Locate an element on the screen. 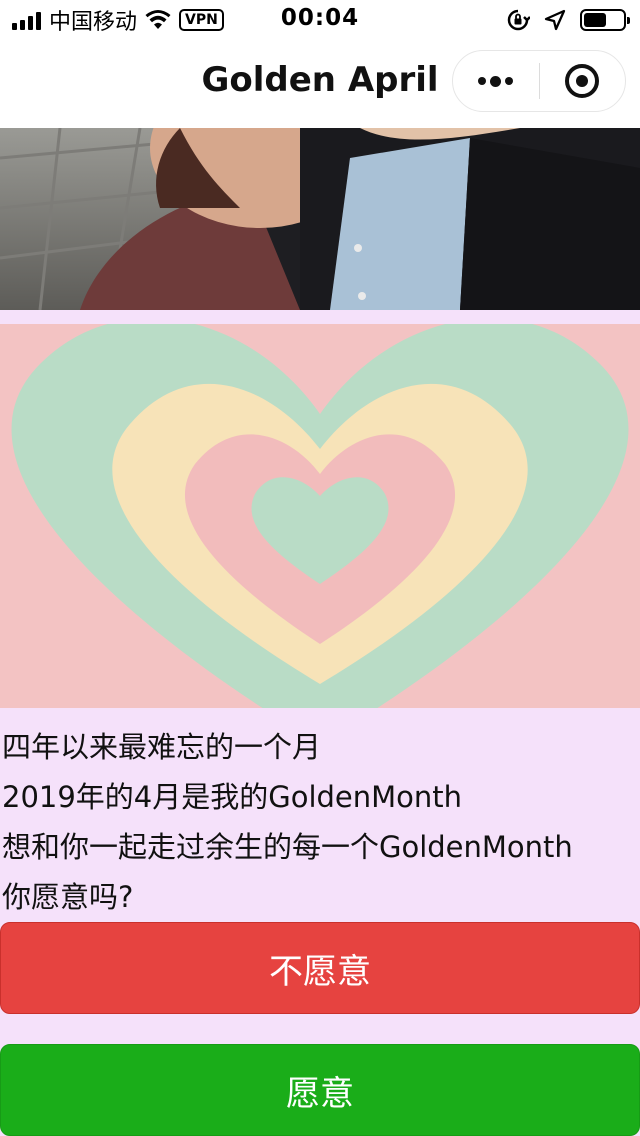  target-circle-icon is located at coordinates (582, 81).